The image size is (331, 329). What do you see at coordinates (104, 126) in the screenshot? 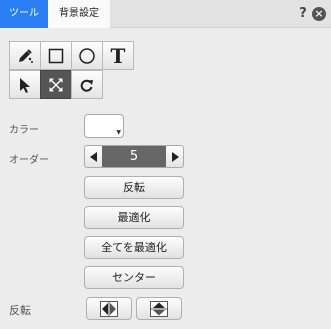
I see `color-picker: ▼` at bounding box center [104, 126].